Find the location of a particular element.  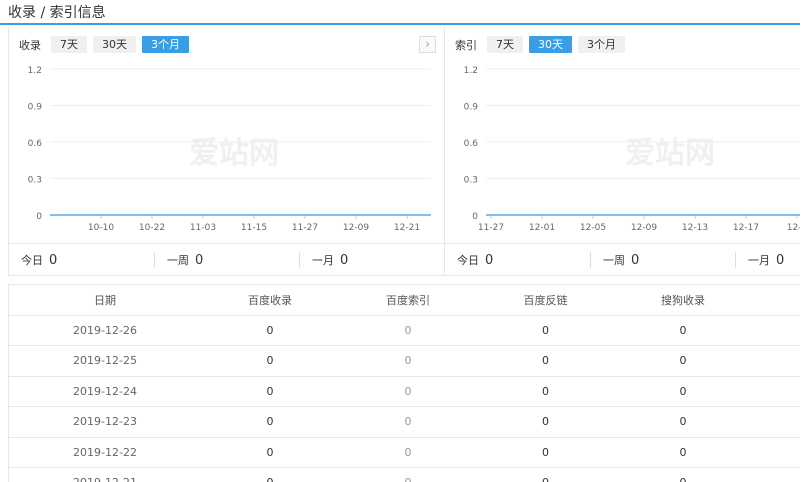

table-row: 2019-12-23 0 0 0 0 is located at coordinates (404, 422).